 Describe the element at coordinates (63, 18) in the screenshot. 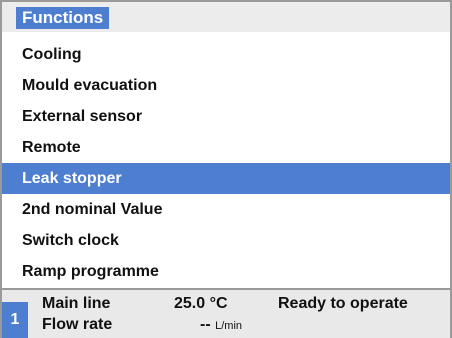

I see `page-title: Functions` at that location.